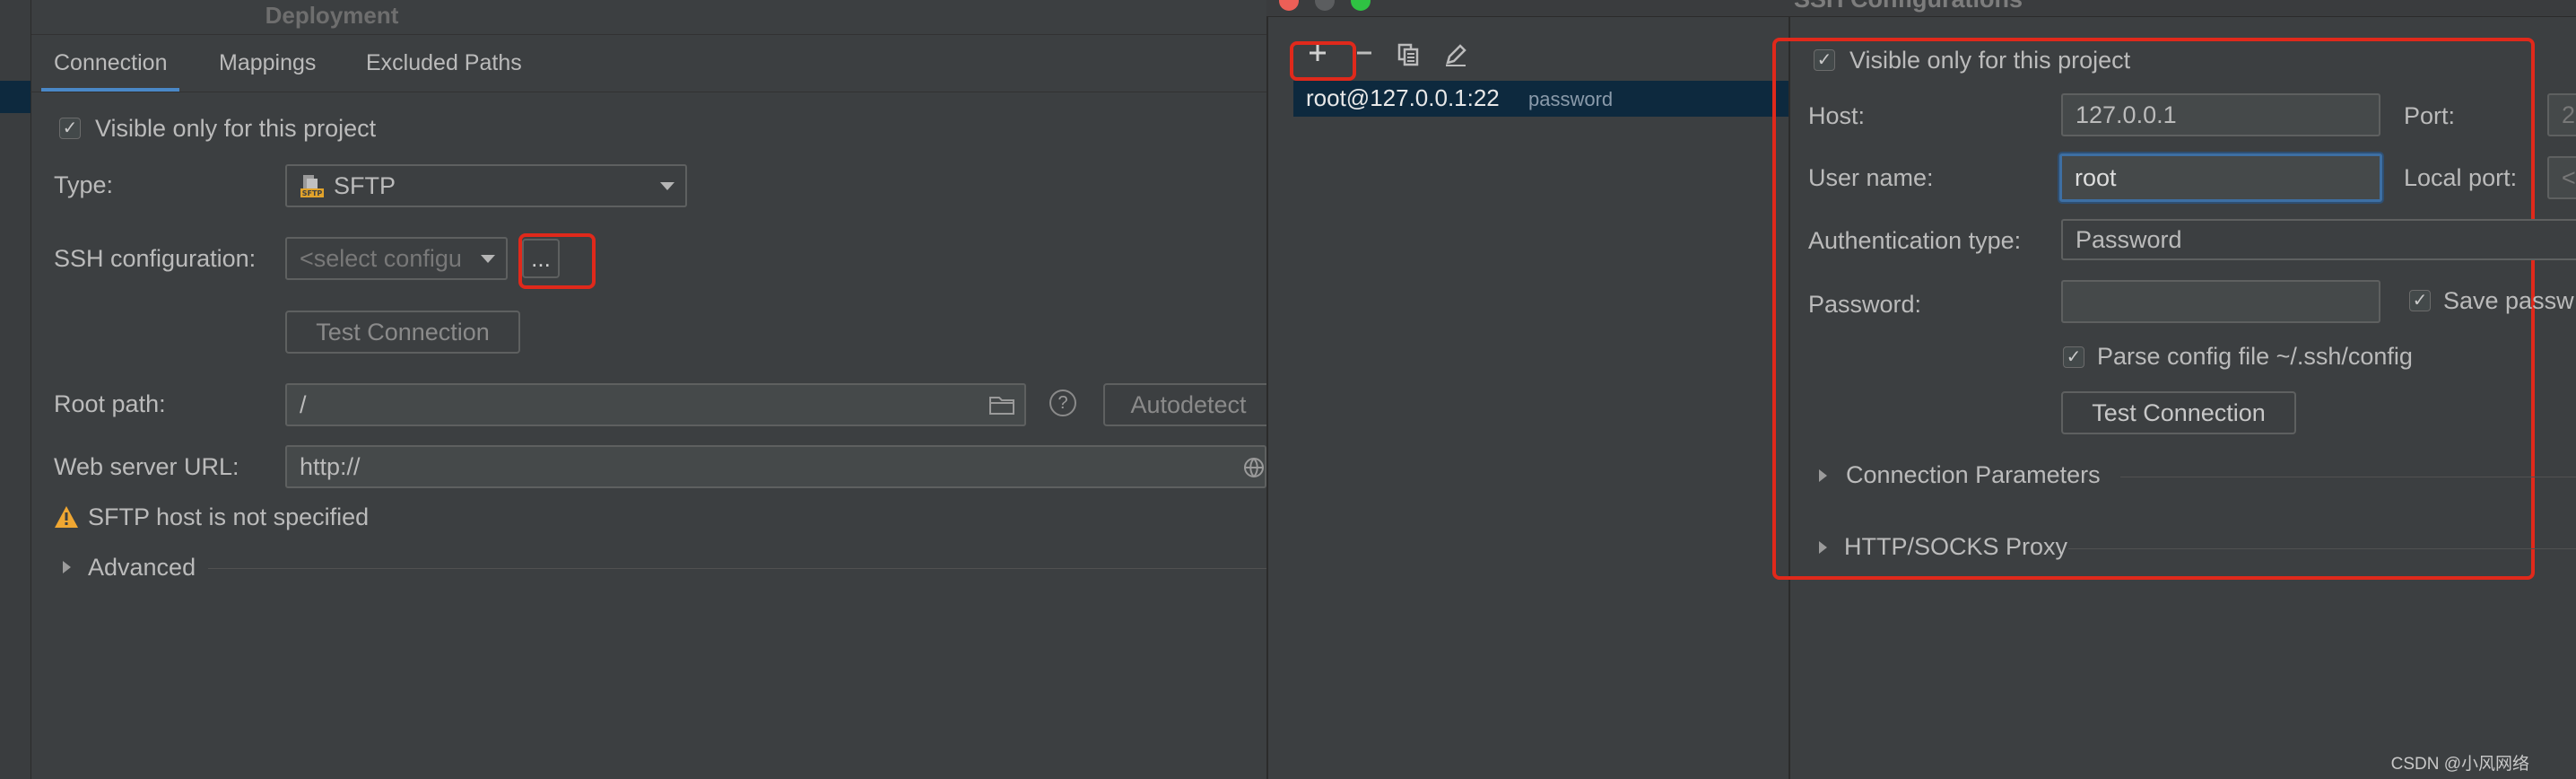 The height and width of the screenshot is (779, 2576). I want to click on ssh-window-title: SSH Configurations, so click(1908, 7).